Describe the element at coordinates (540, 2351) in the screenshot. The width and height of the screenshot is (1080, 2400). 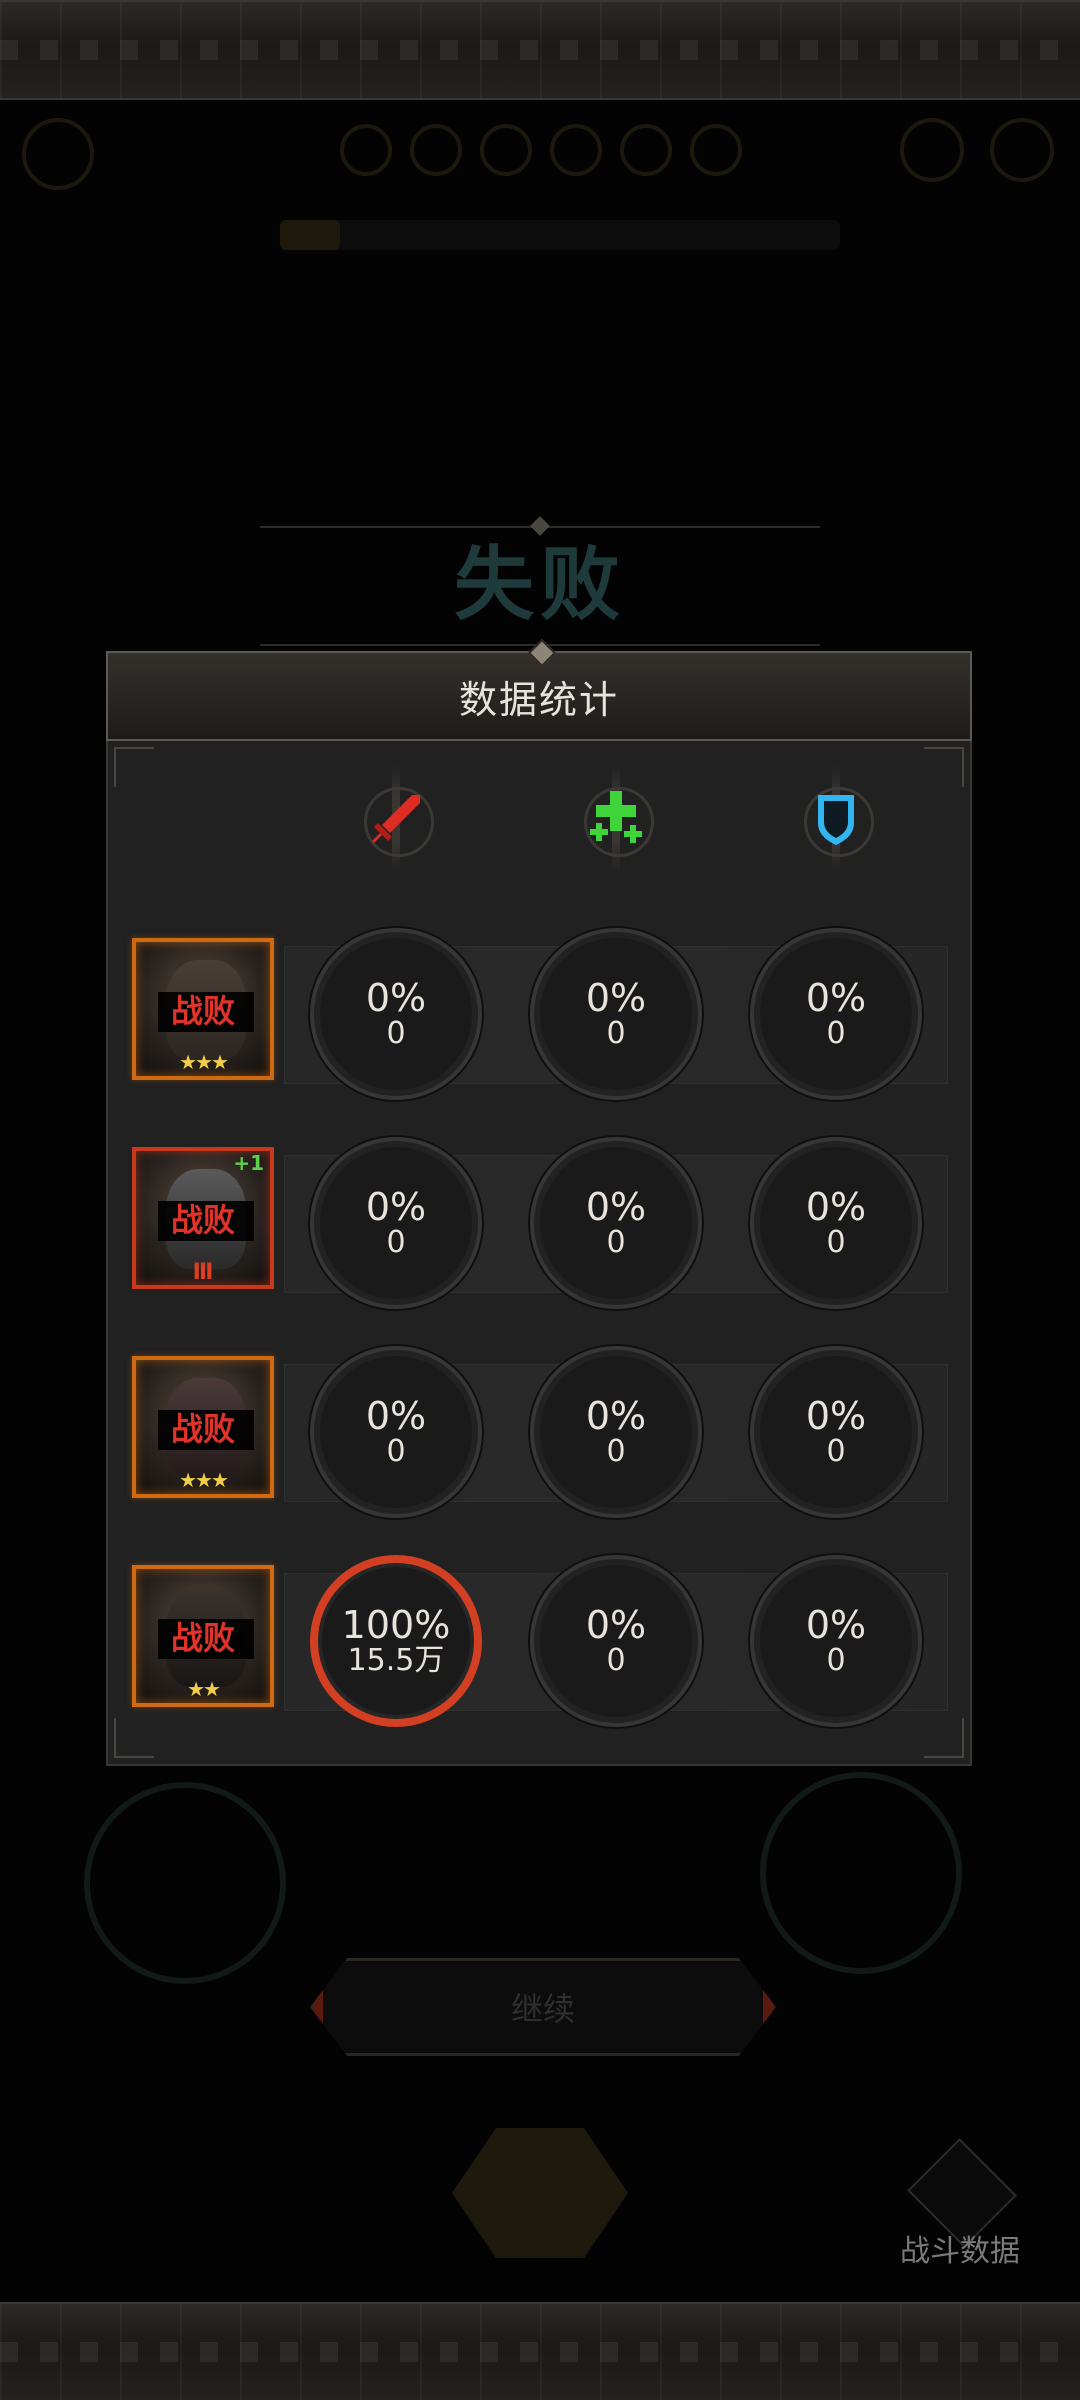
I see `bottom-ornament-bar` at that location.